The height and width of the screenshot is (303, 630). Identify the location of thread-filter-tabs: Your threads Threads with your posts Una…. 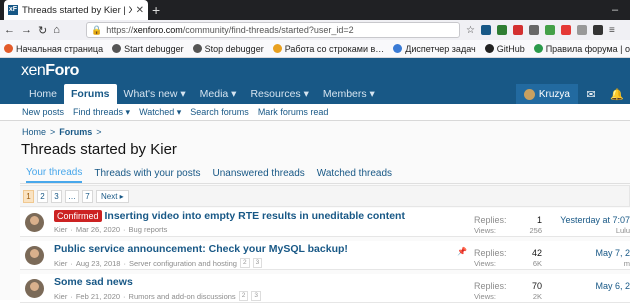
(325, 174).